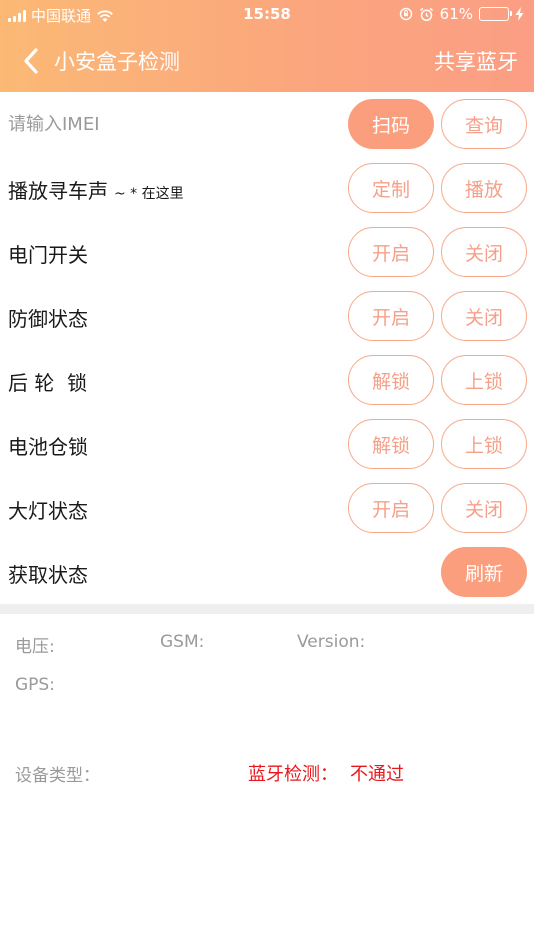 This screenshot has width=534, height=950. Describe the element at coordinates (267, 572) in the screenshot. I see `status-row: 获取状态 刷新` at that location.